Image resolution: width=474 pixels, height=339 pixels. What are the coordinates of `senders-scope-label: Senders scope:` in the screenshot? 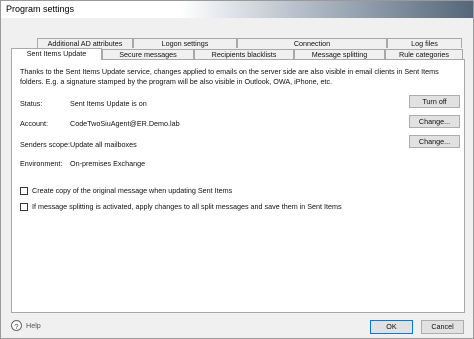 It's located at (45, 144).